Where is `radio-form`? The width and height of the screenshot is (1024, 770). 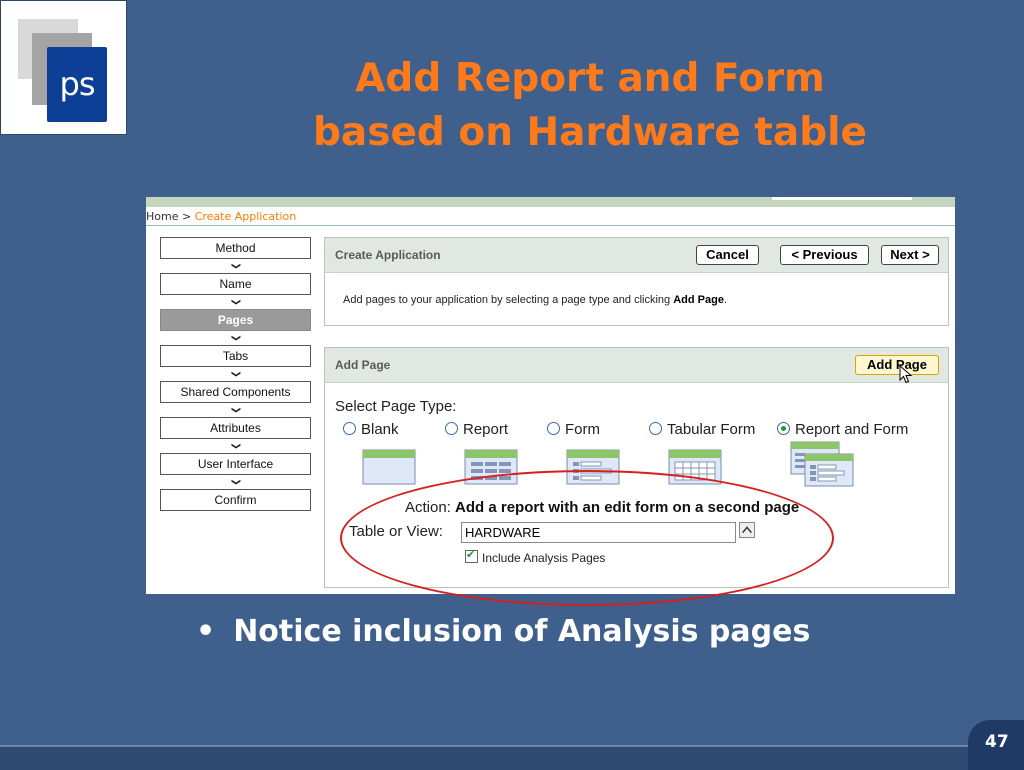 radio-form is located at coordinates (553, 428).